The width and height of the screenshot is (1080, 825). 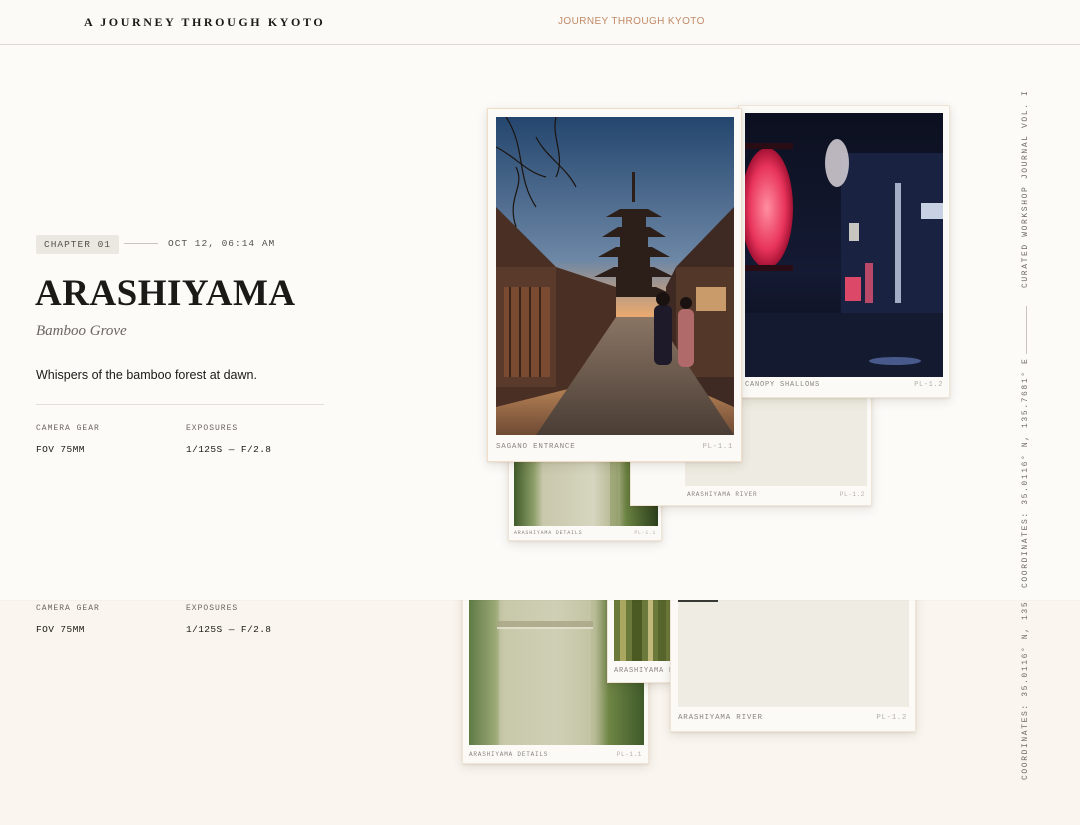 What do you see at coordinates (1026, 330) in the screenshot?
I see `side-divider` at bounding box center [1026, 330].